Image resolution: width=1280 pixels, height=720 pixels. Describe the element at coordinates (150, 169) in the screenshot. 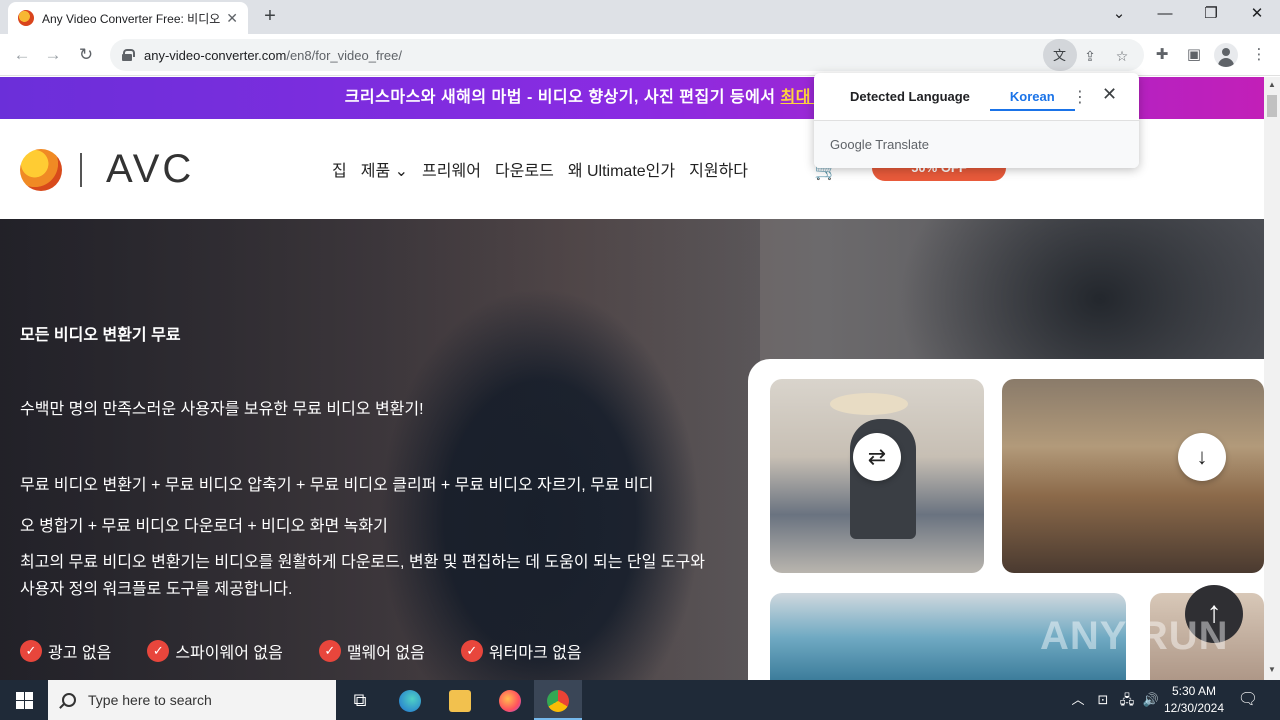

I see `logo-text: AVC` at that location.